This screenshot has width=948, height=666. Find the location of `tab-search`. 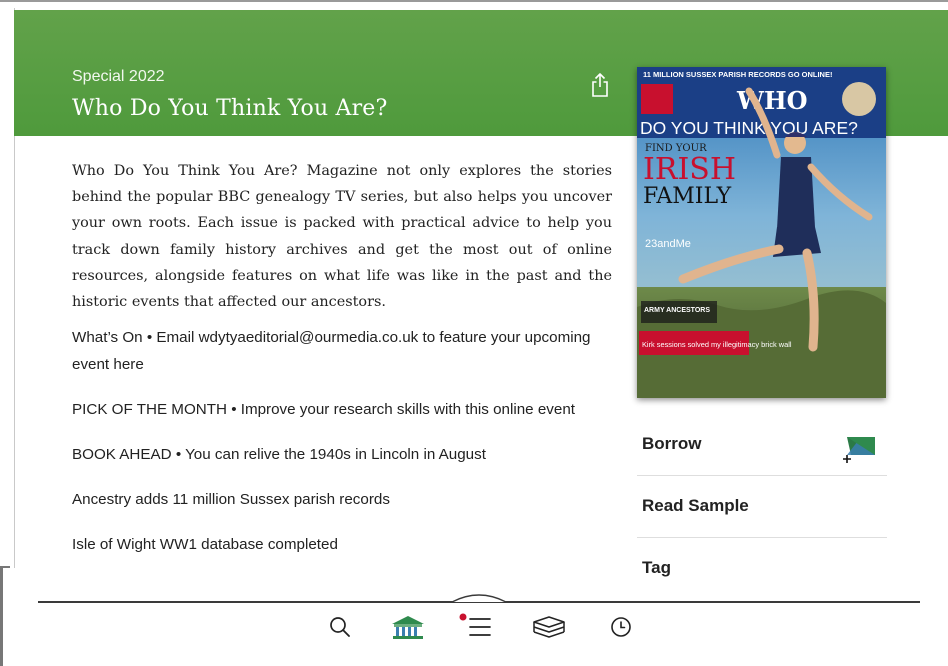

tab-search is located at coordinates (340, 627).